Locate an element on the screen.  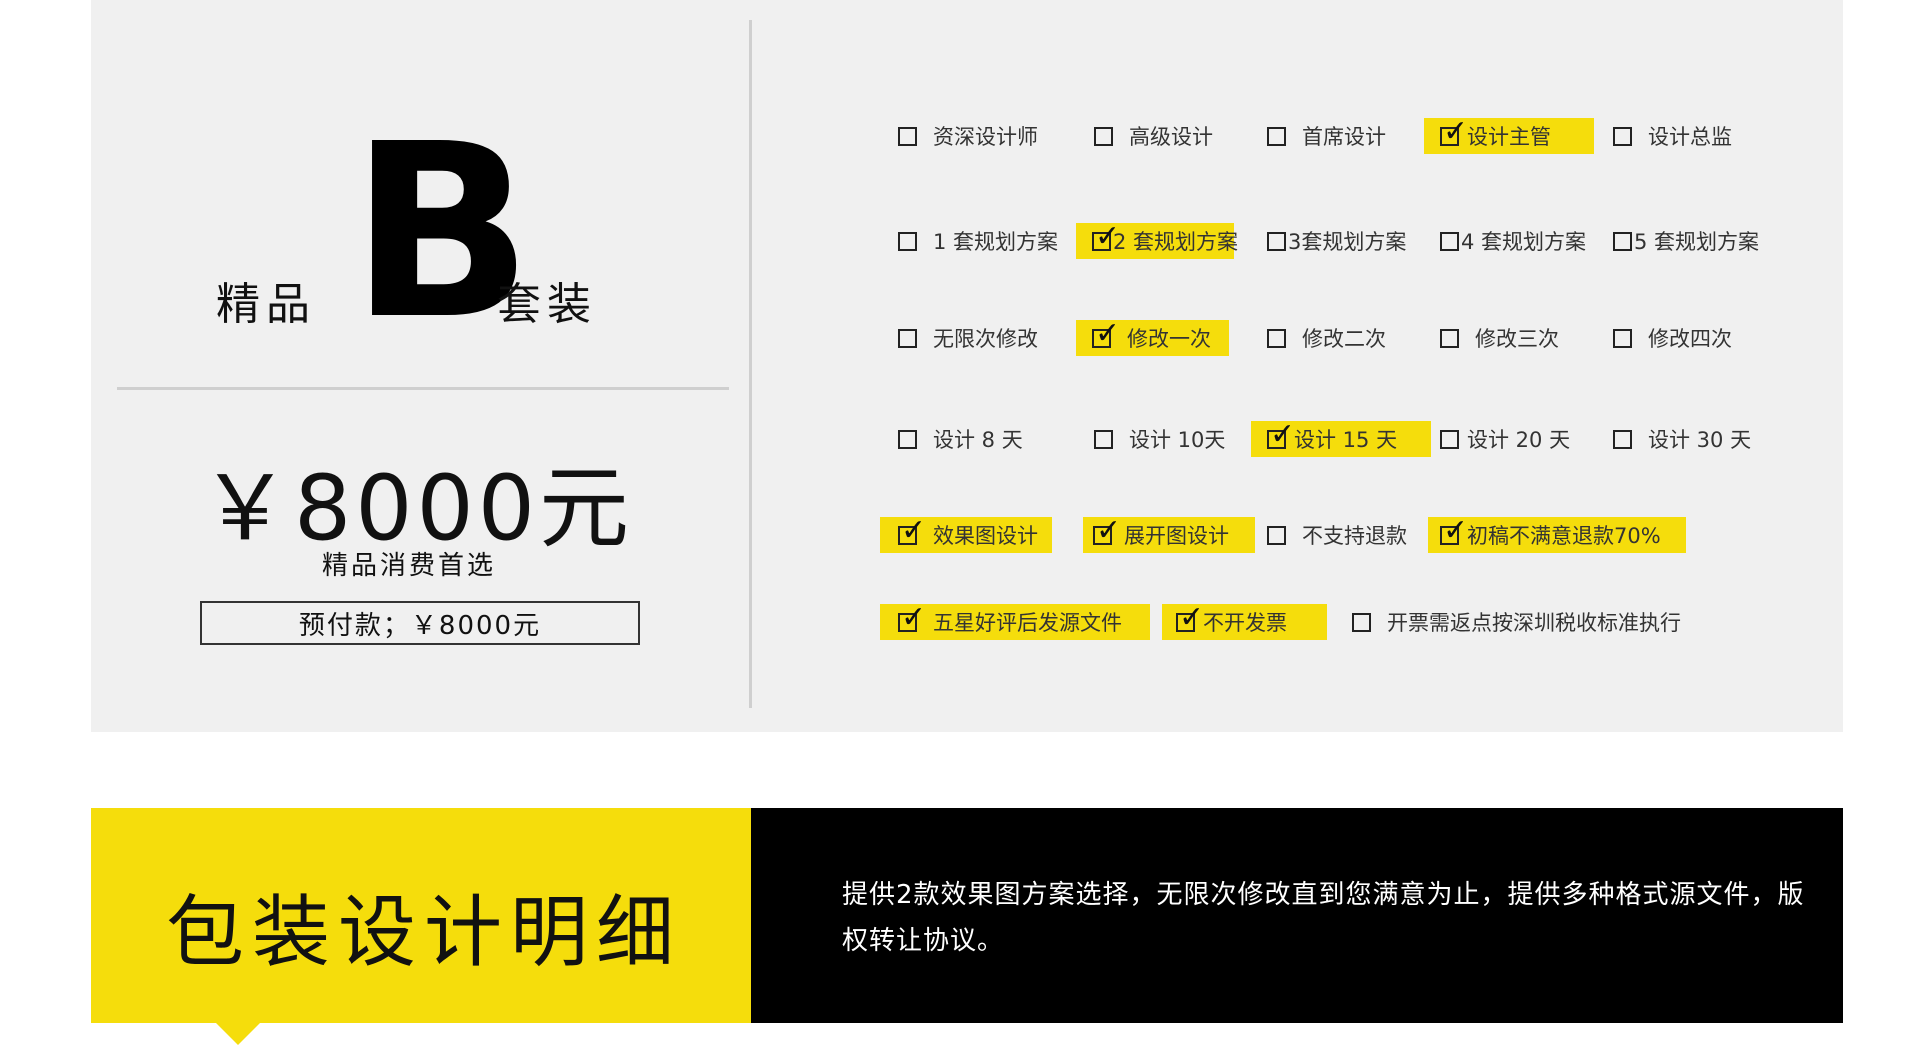
option-label: 2 套规划方案 is located at coordinates (1176, 242).